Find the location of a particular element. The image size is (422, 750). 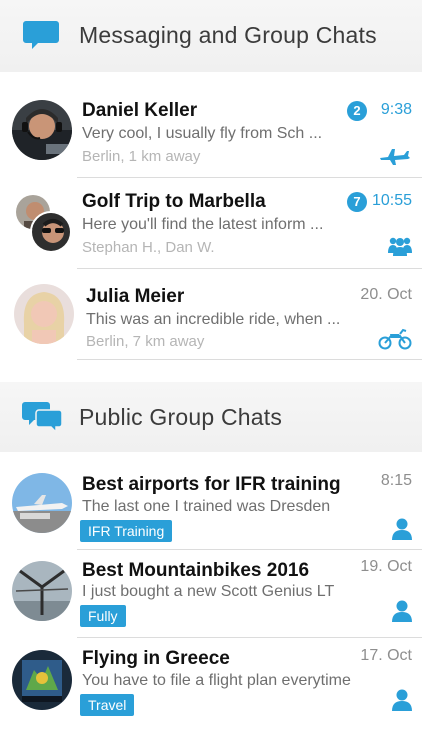

chat-name: Golf Trip to Marbella is located at coordinates (174, 201).